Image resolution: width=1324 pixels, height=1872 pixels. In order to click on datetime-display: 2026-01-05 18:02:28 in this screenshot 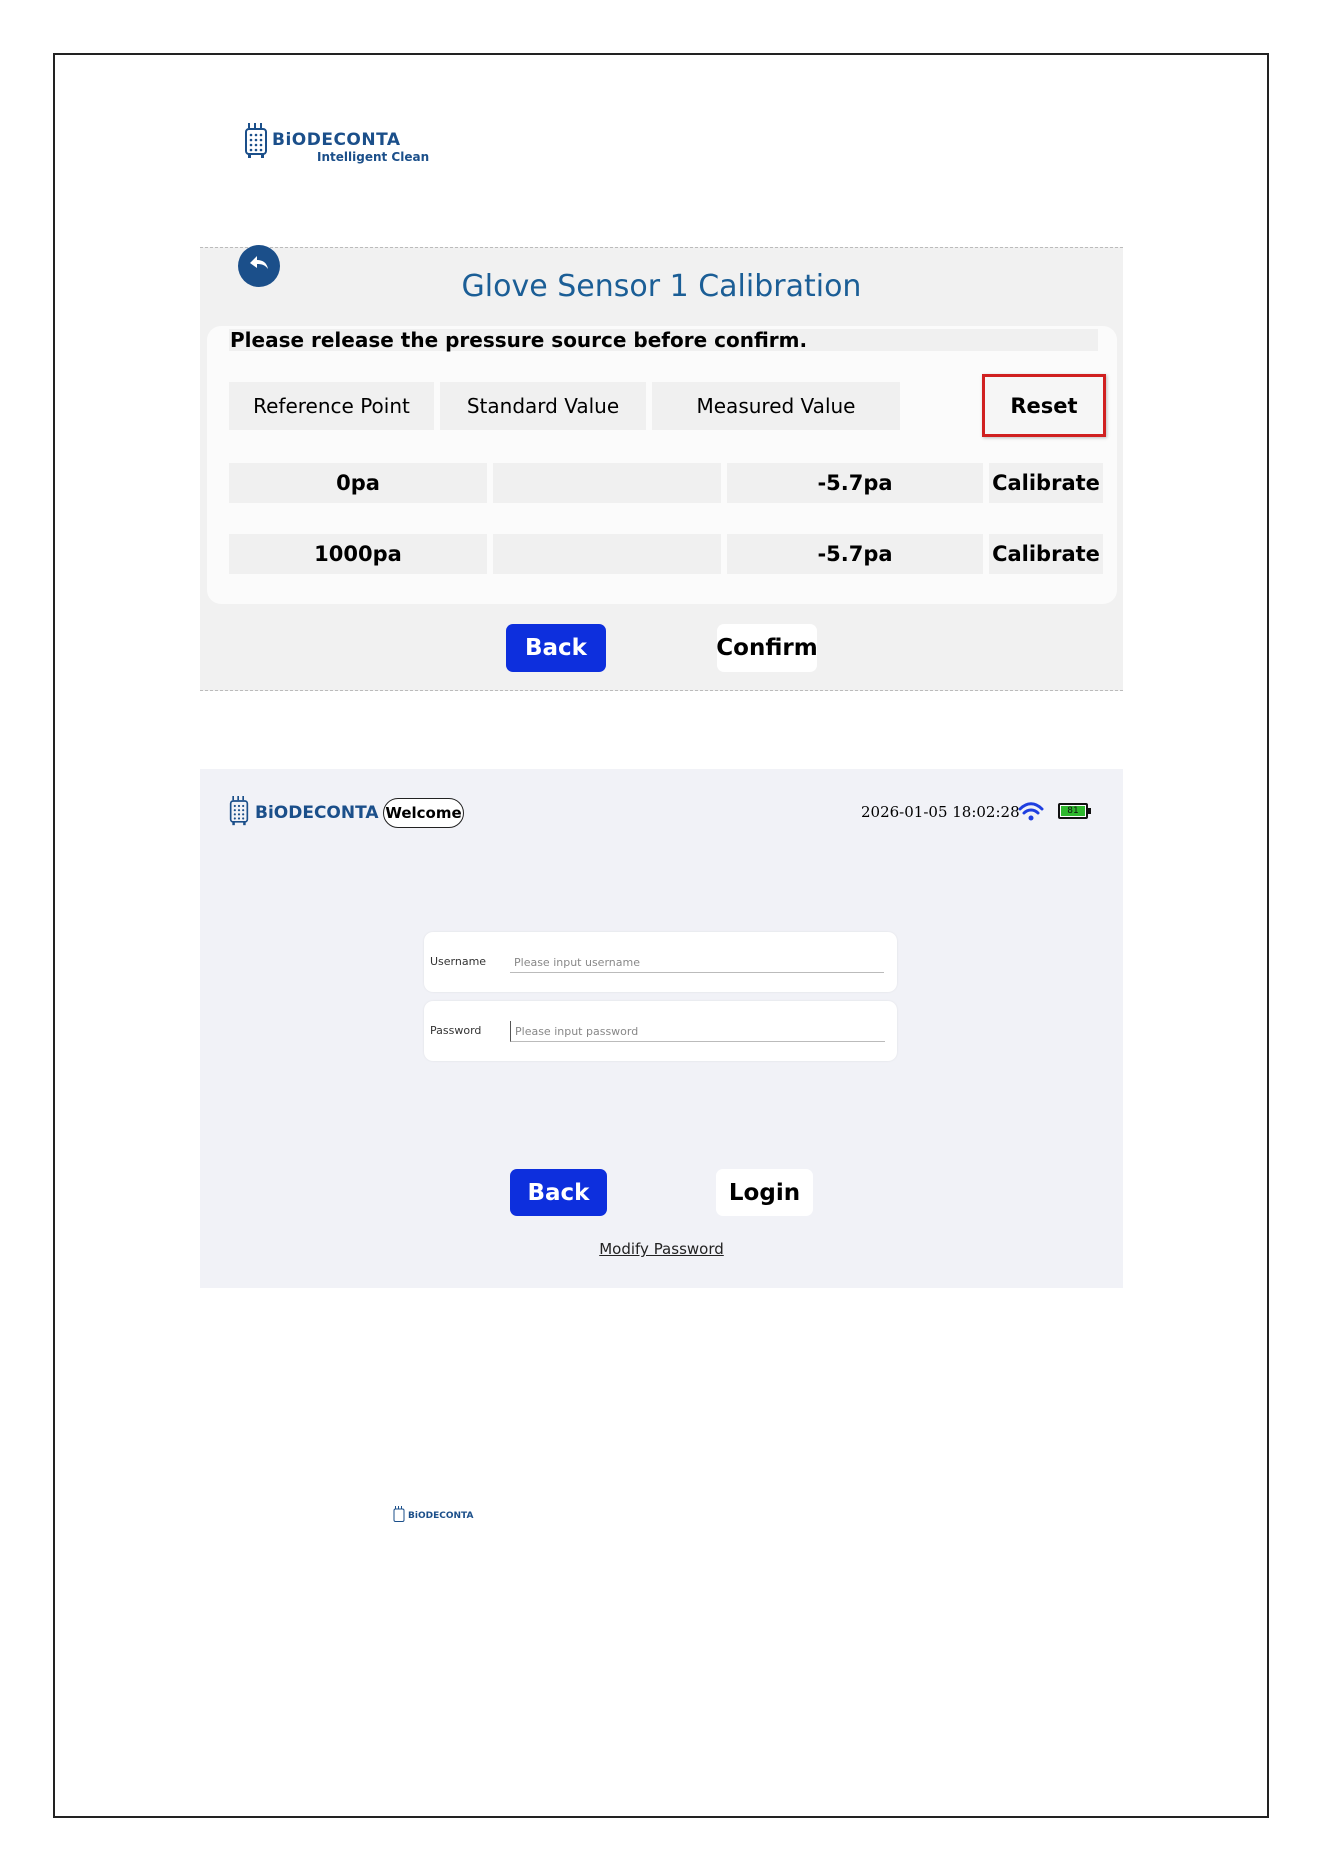, I will do `click(940, 812)`.